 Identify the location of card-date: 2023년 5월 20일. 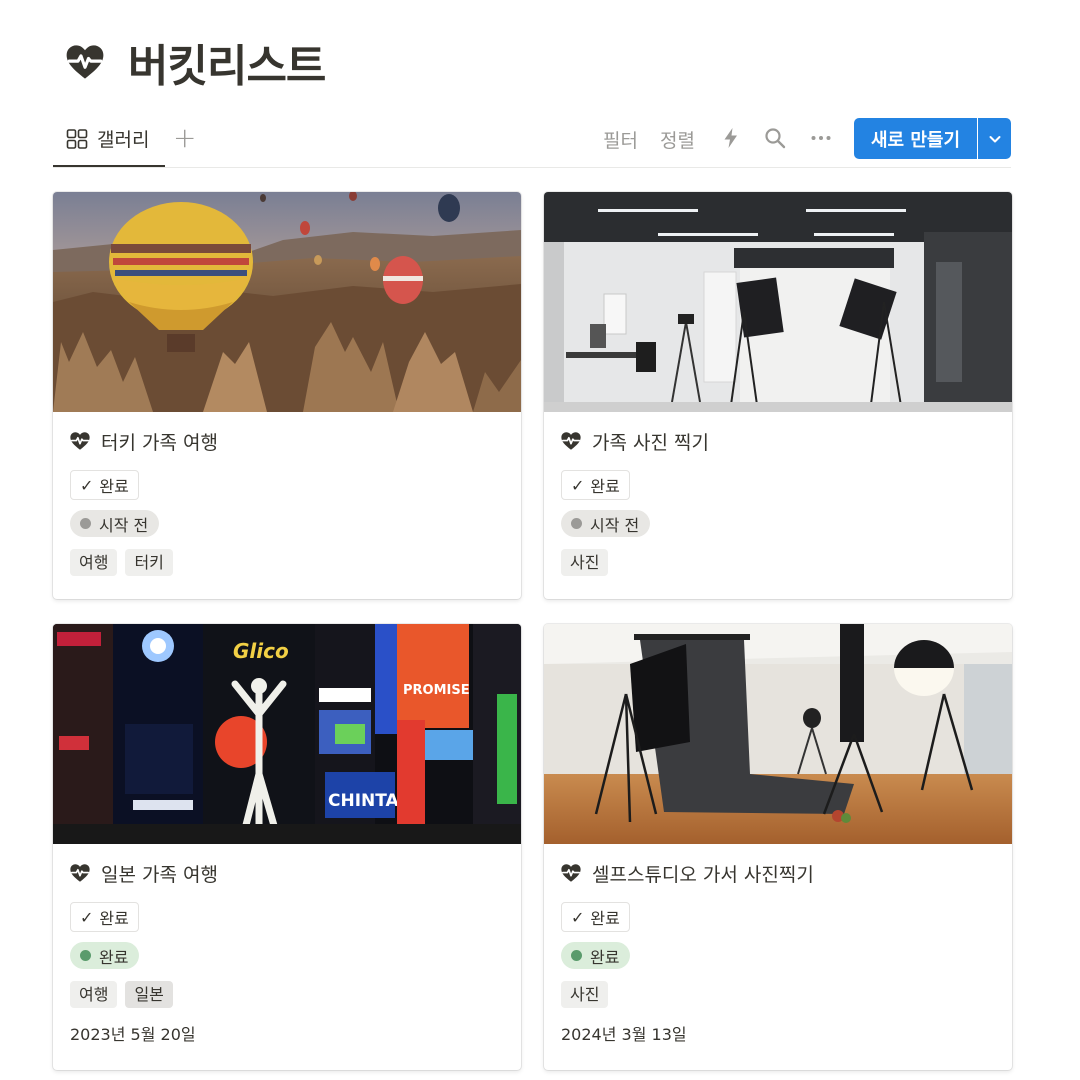
(133, 1034).